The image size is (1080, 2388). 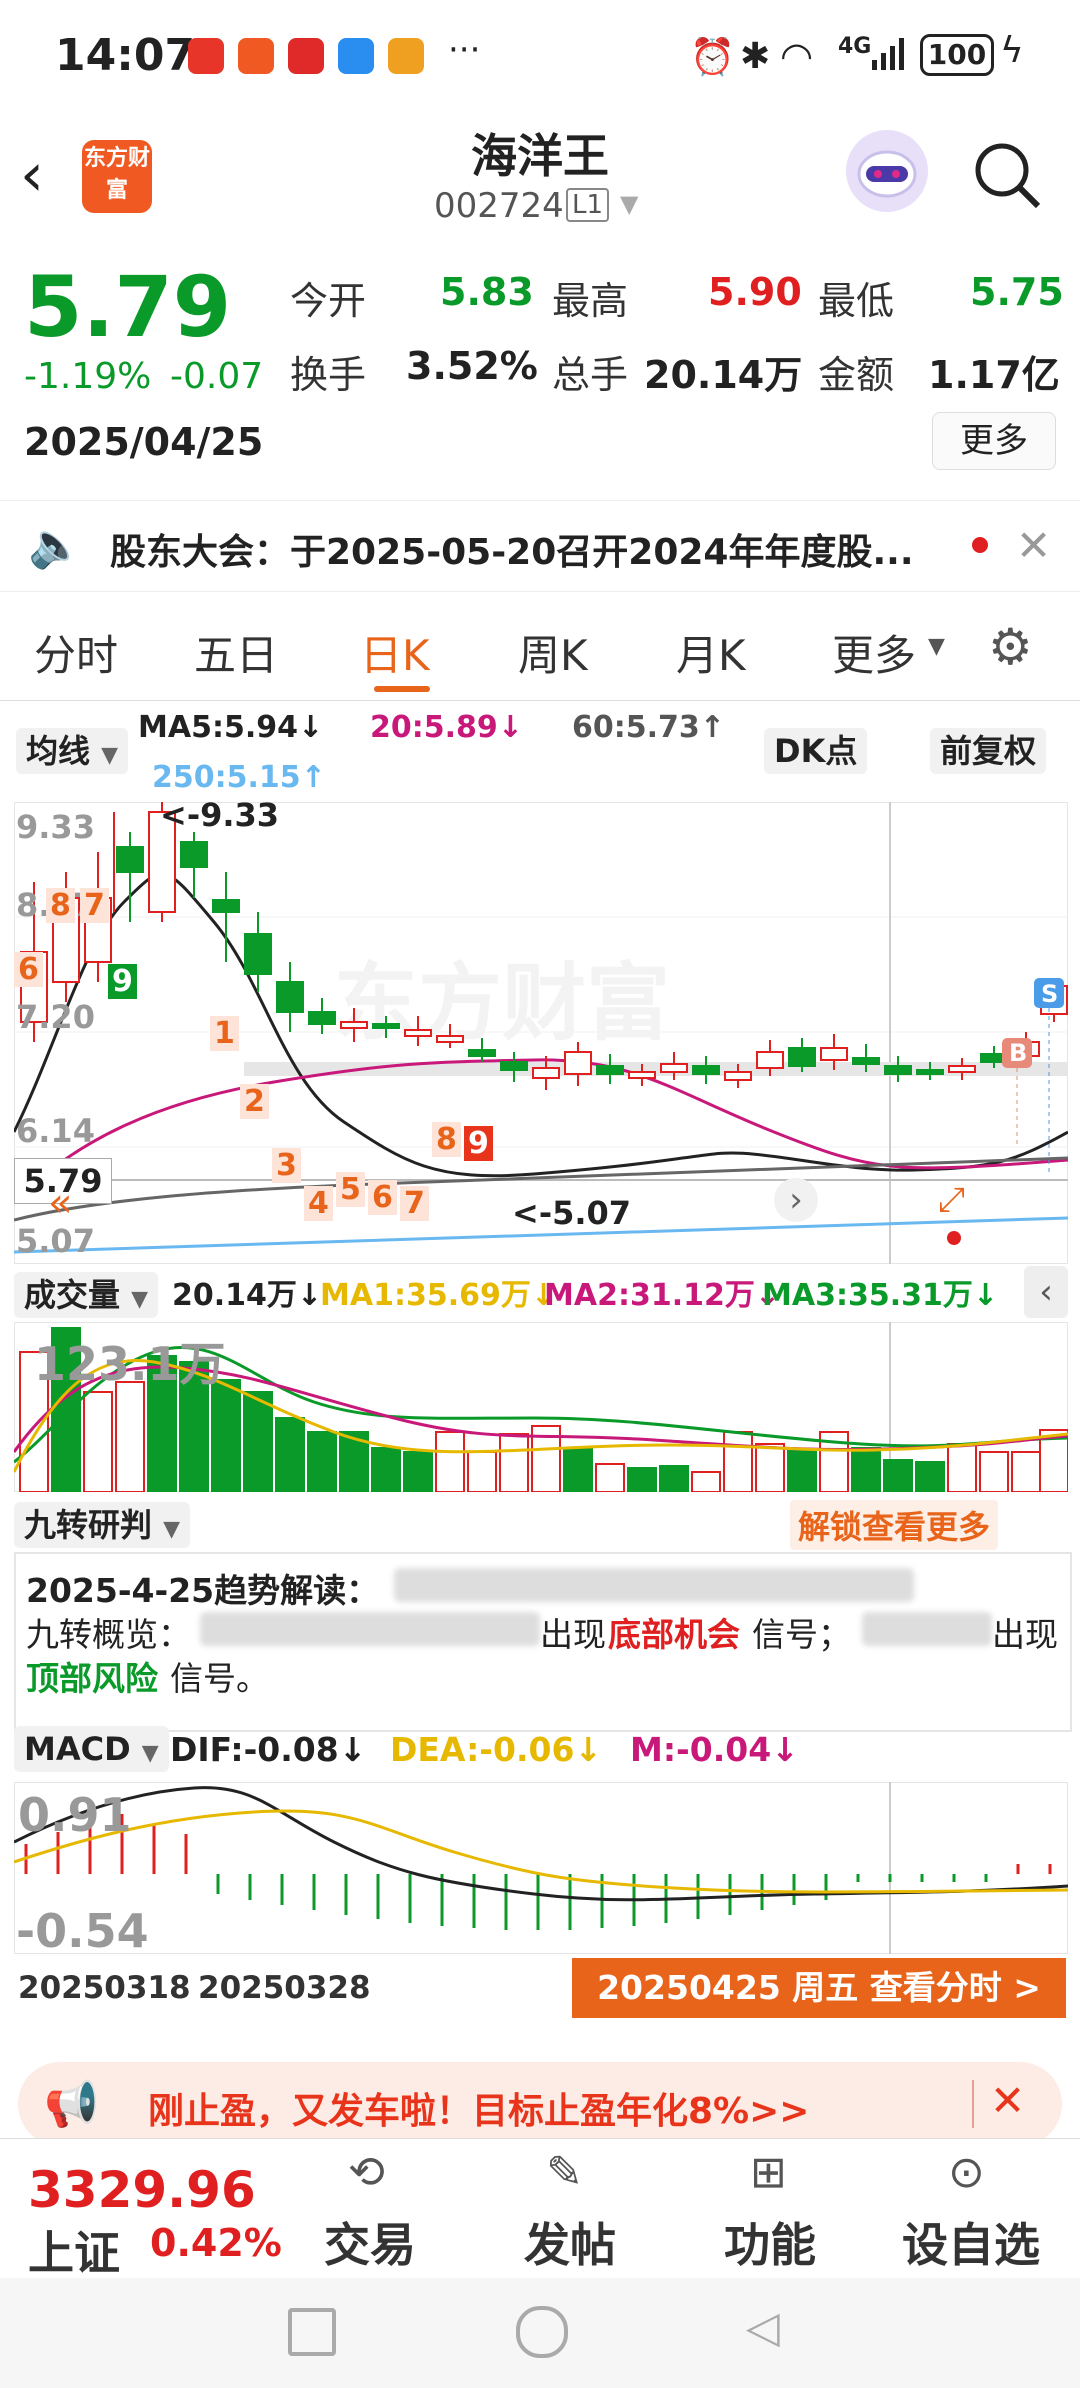 What do you see at coordinates (1007, 2100) in the screenshot?
I see `promo-close-icon: ✕` at bounding box center [1007, 2100].